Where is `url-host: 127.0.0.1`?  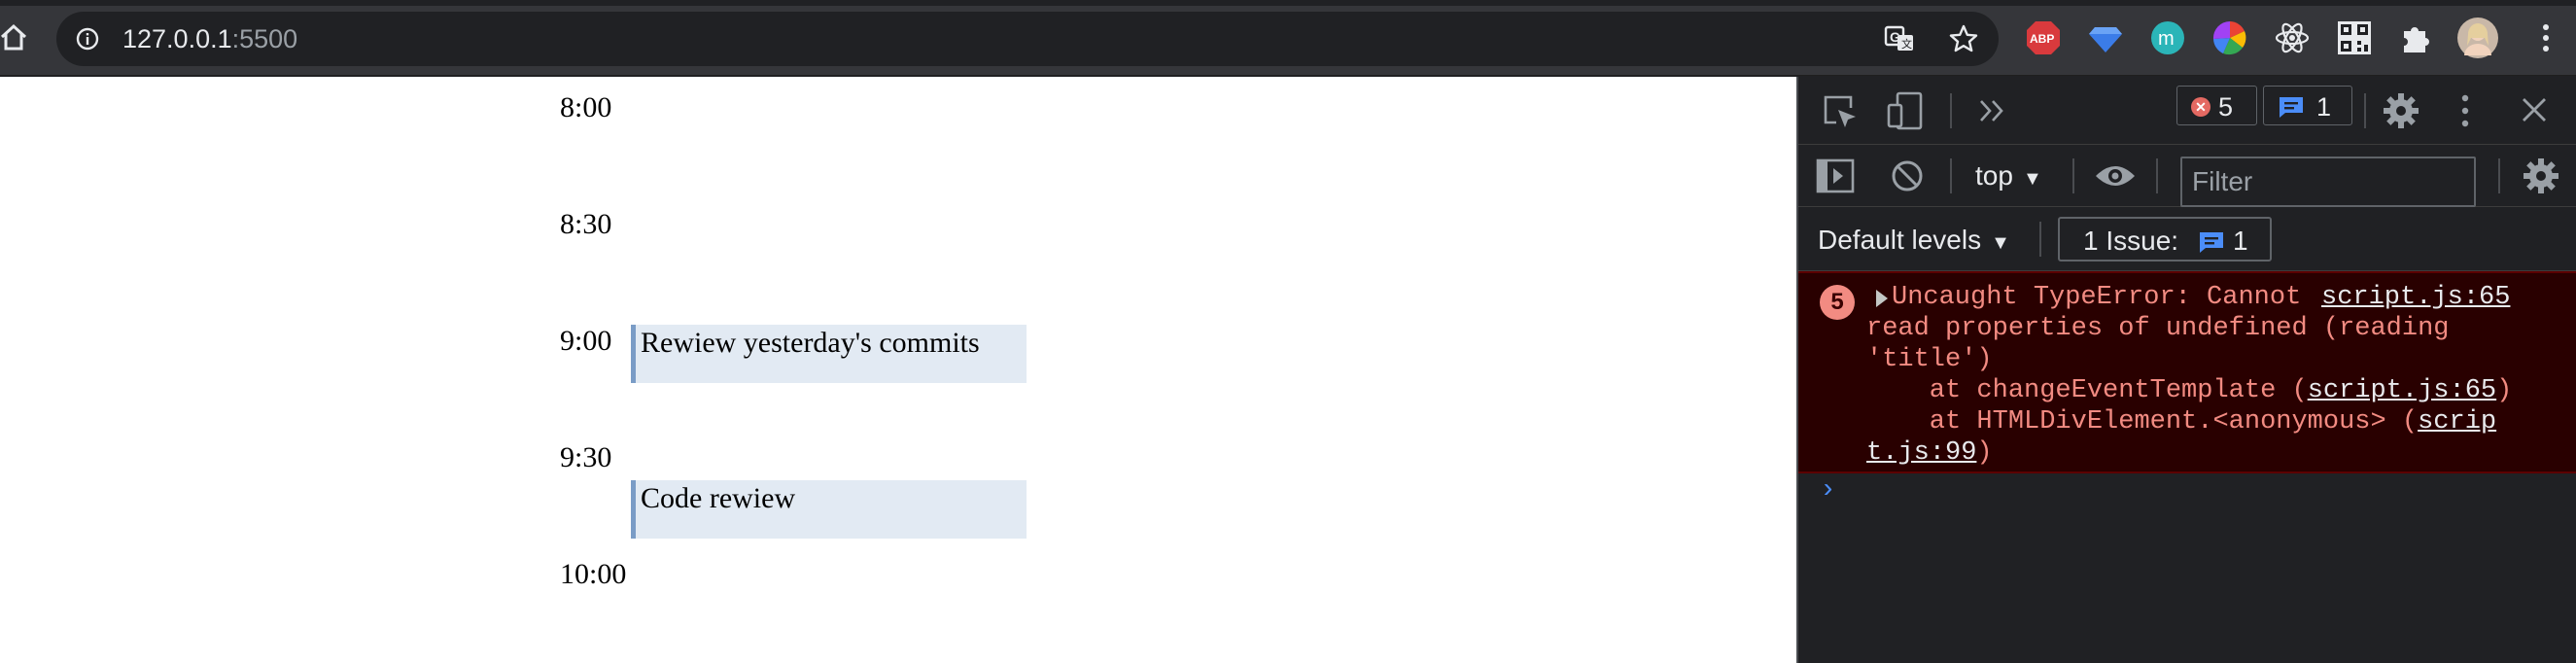 url-host: 127.0.0.1 is located at coordinates (177, 38).